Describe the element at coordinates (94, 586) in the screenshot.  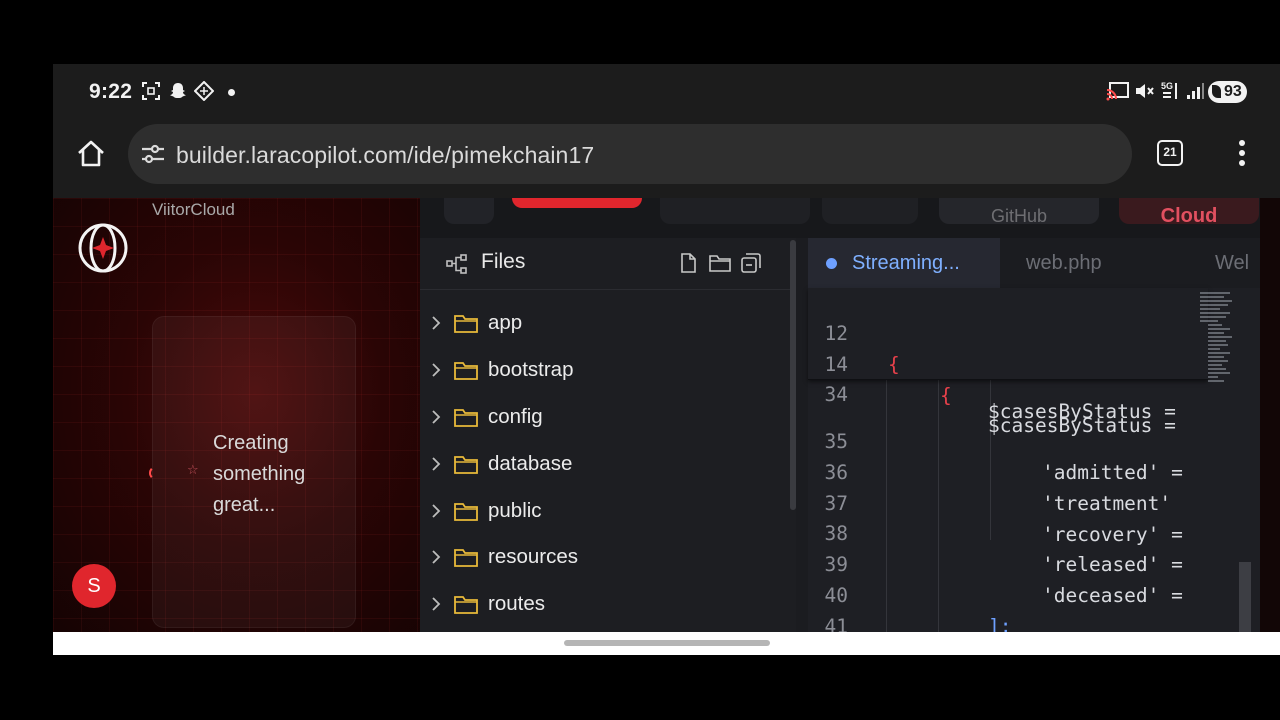
I see `user-avatar: S` at that location.